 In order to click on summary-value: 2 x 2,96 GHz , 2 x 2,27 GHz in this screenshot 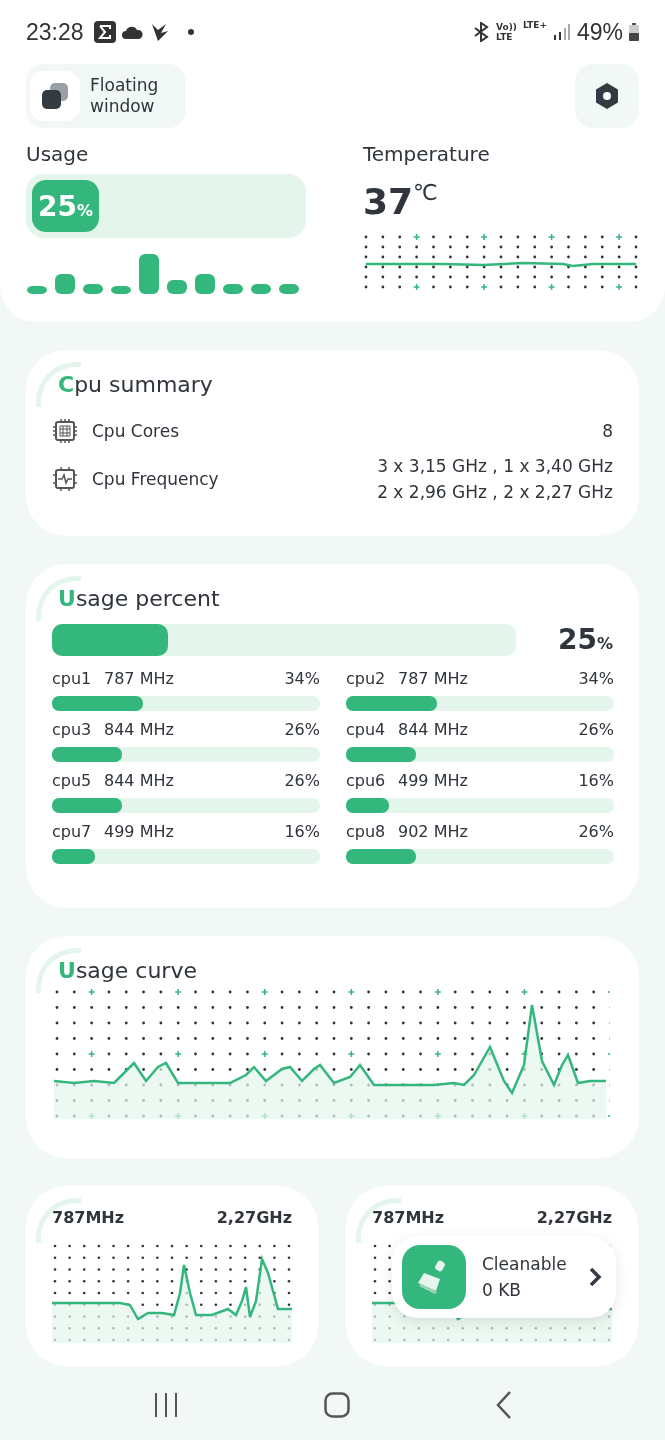, I will do `click(495, 492)`.